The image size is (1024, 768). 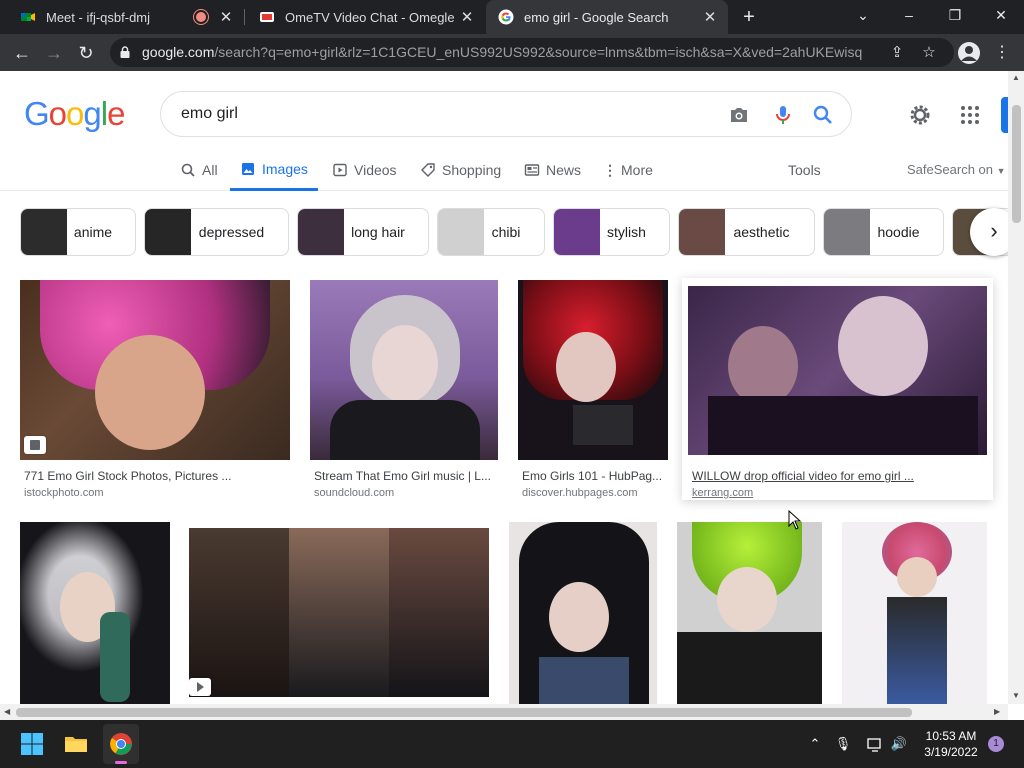 I want to click on chip-depressed: depressed, so click(x=216, y=232).